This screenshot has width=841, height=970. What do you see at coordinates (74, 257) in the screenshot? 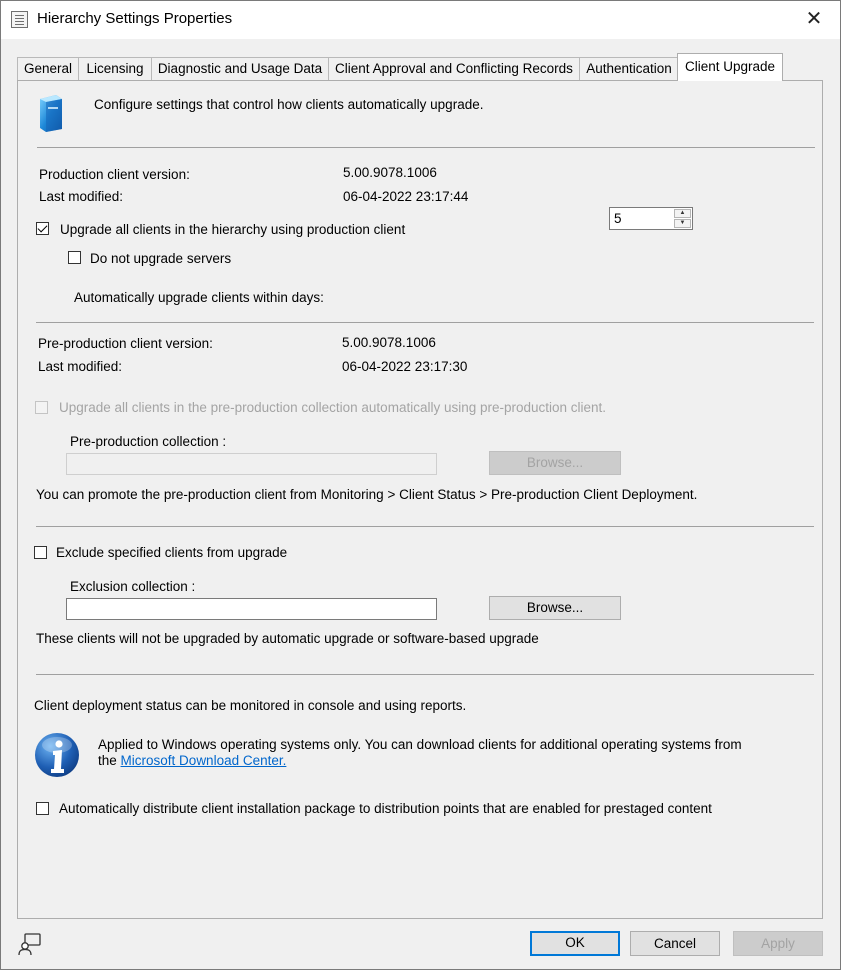
I see `do-not-upgrade-servers-checkbox` at bounding box center [74, 257].